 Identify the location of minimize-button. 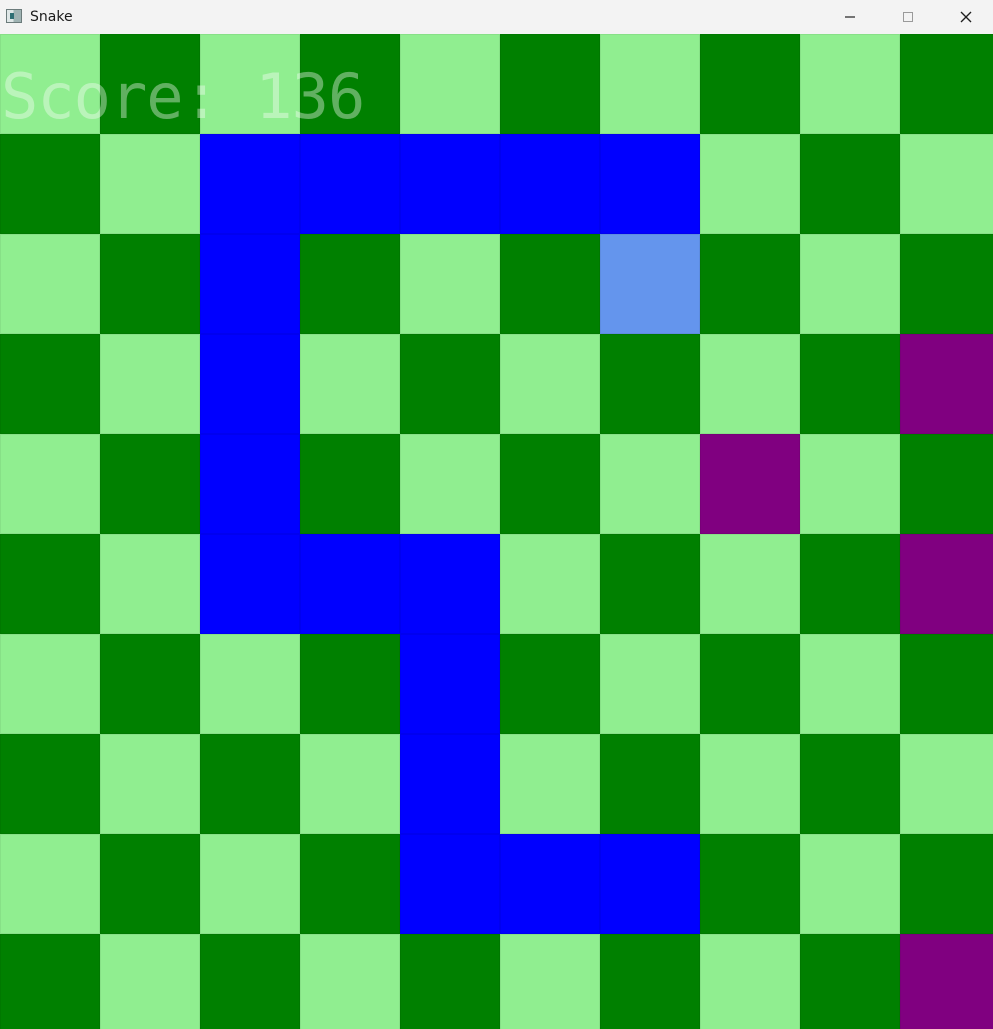
(850, 17).